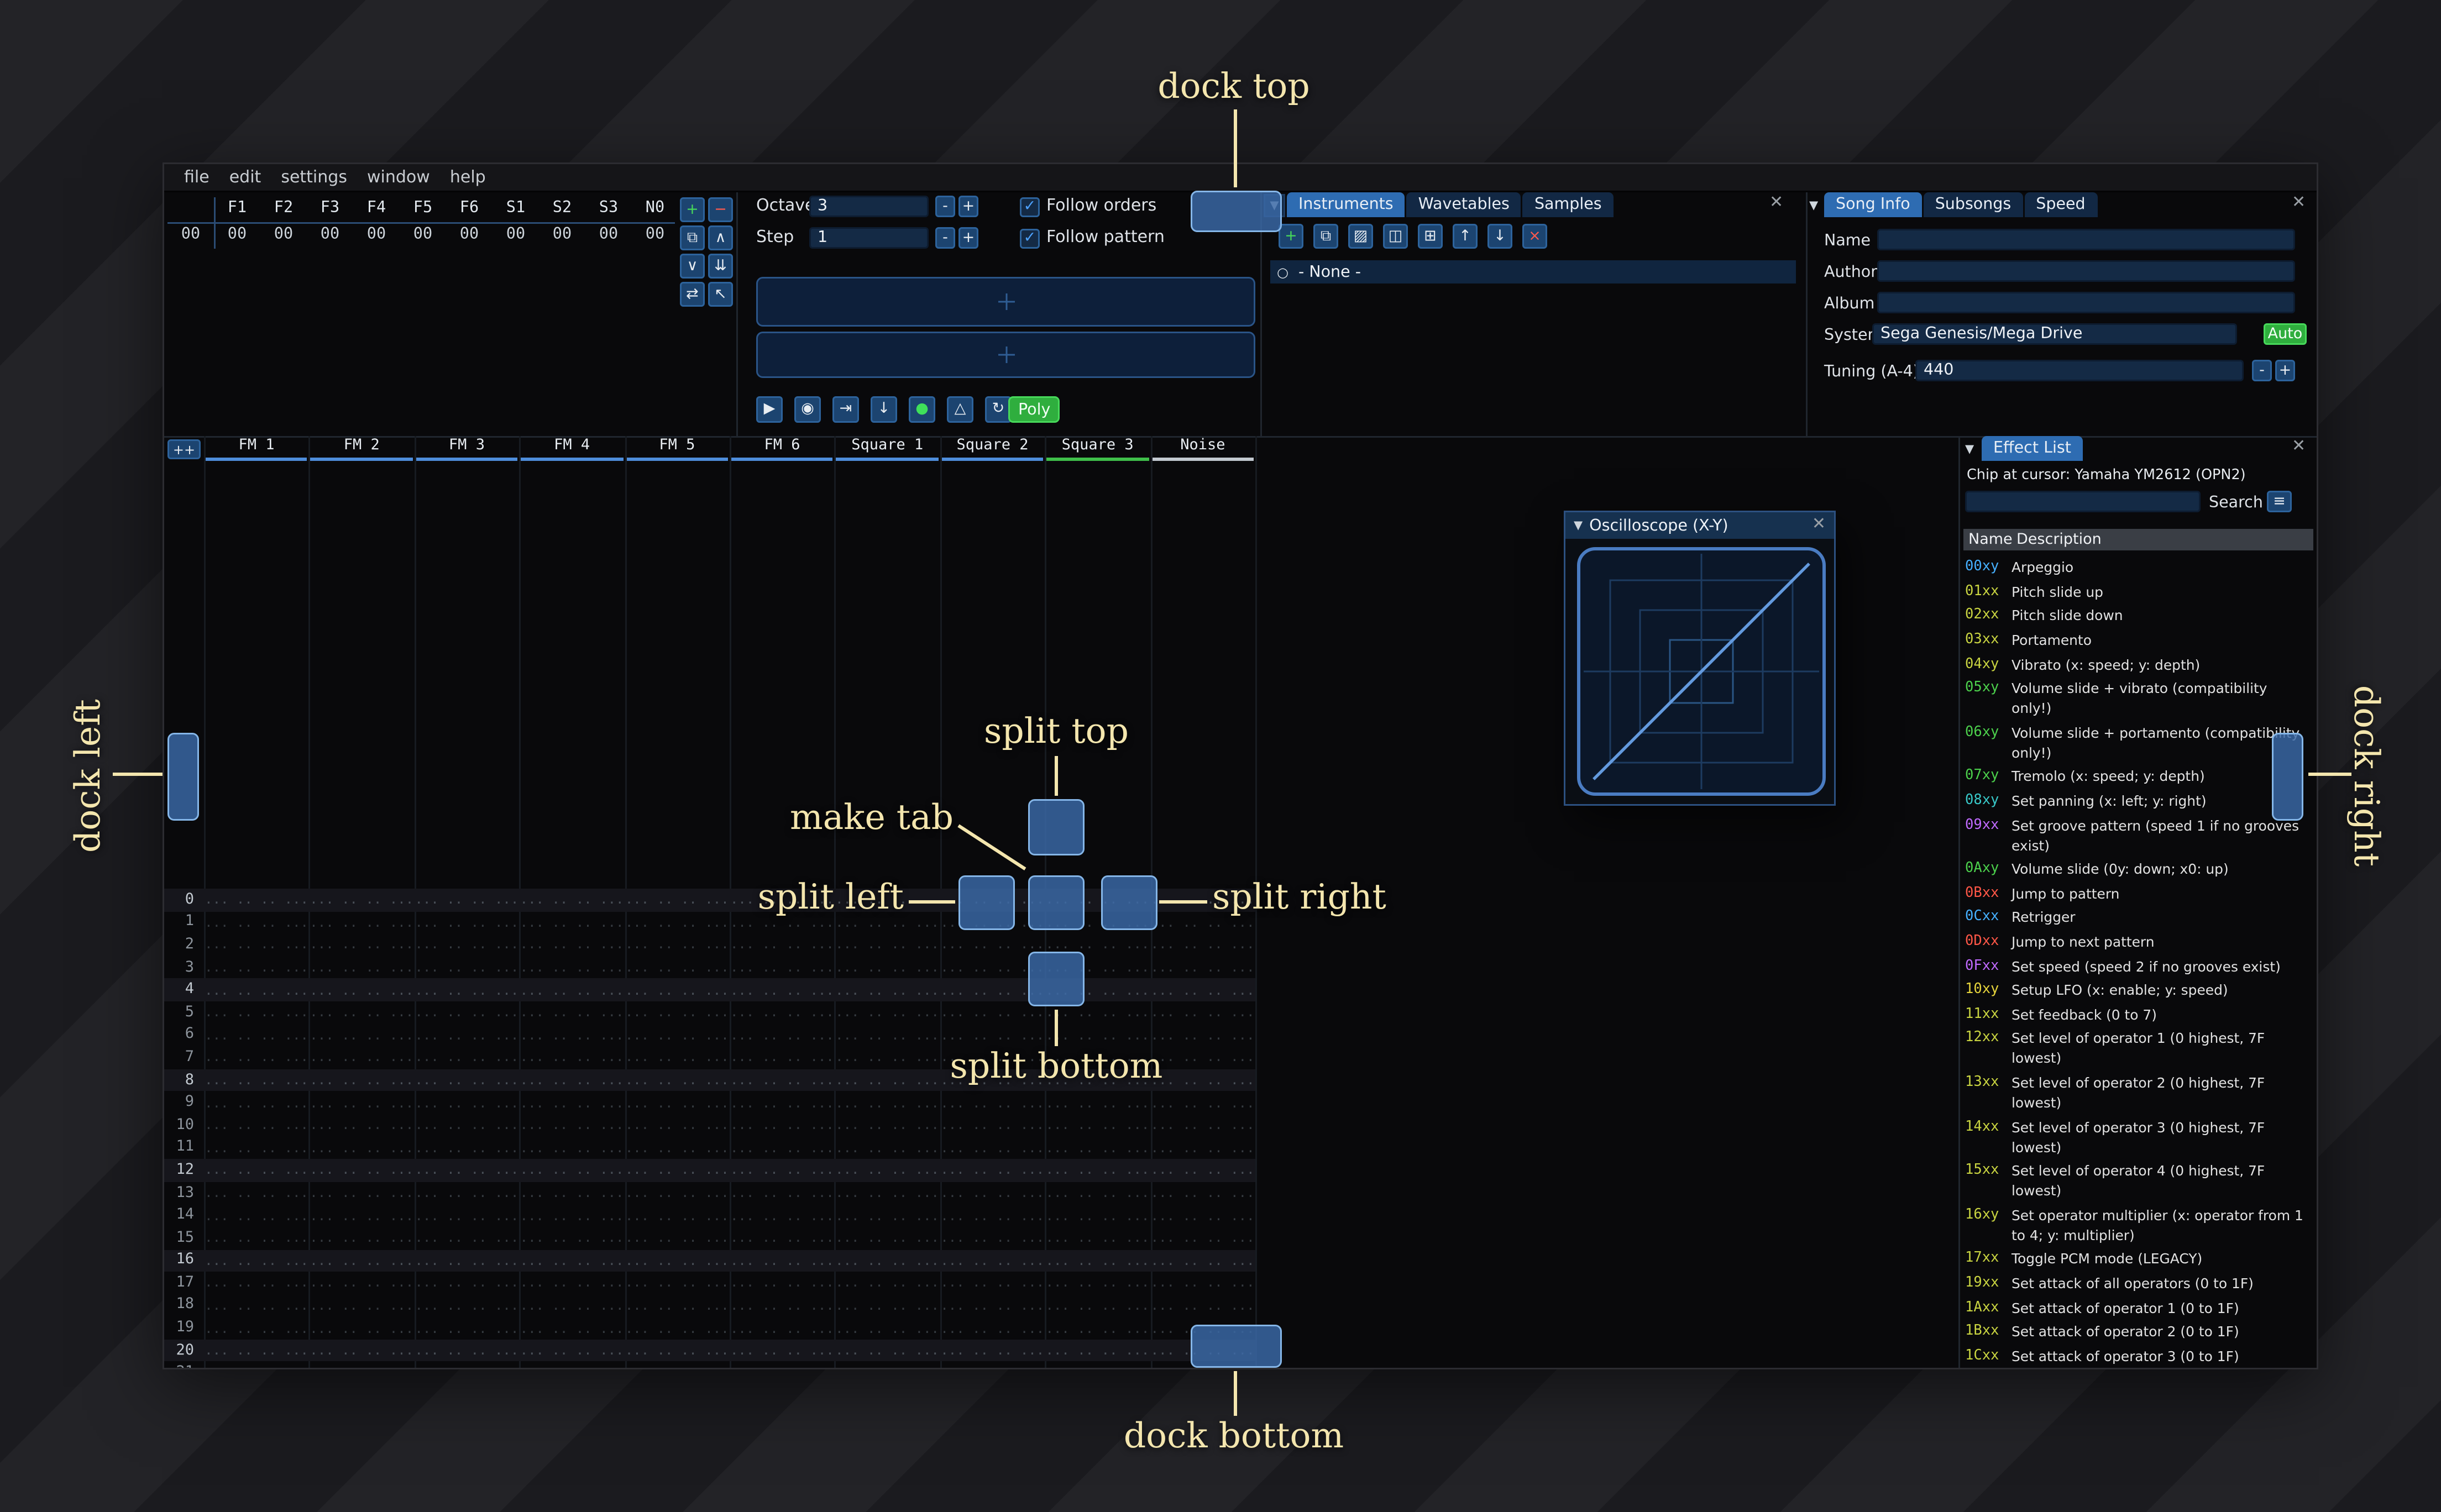 The width and height of the screenshot is (2441, 1512). I want to click on play-from-cursor-button: ⇥, so click(845, 410).